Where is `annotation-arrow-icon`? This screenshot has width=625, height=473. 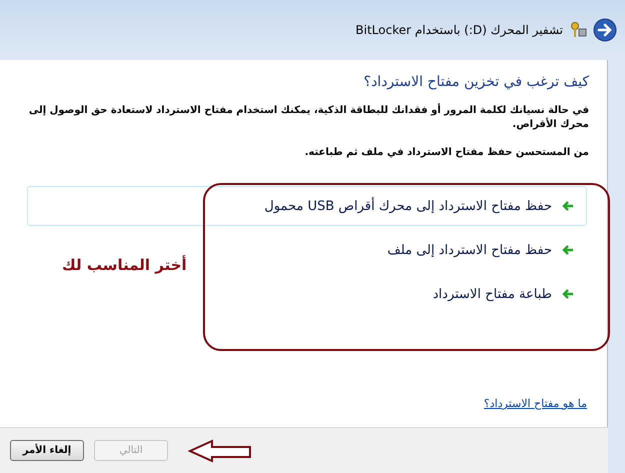
annotation-arrow-icon is located at coordinates (220, 450).